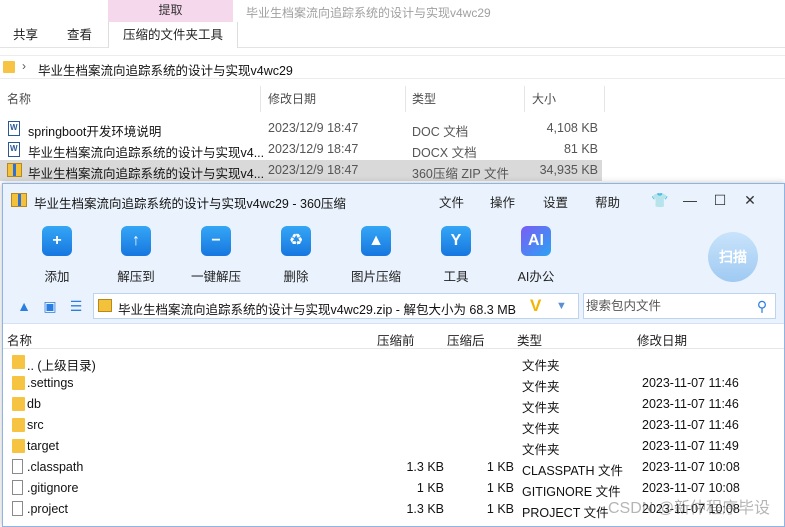 The height and width of the screenshot is (527, 785). What do you see at coordinates (456, 277) in the screenshot?
I see `toolbar-label: 工具` at bounding box center [456, 277].